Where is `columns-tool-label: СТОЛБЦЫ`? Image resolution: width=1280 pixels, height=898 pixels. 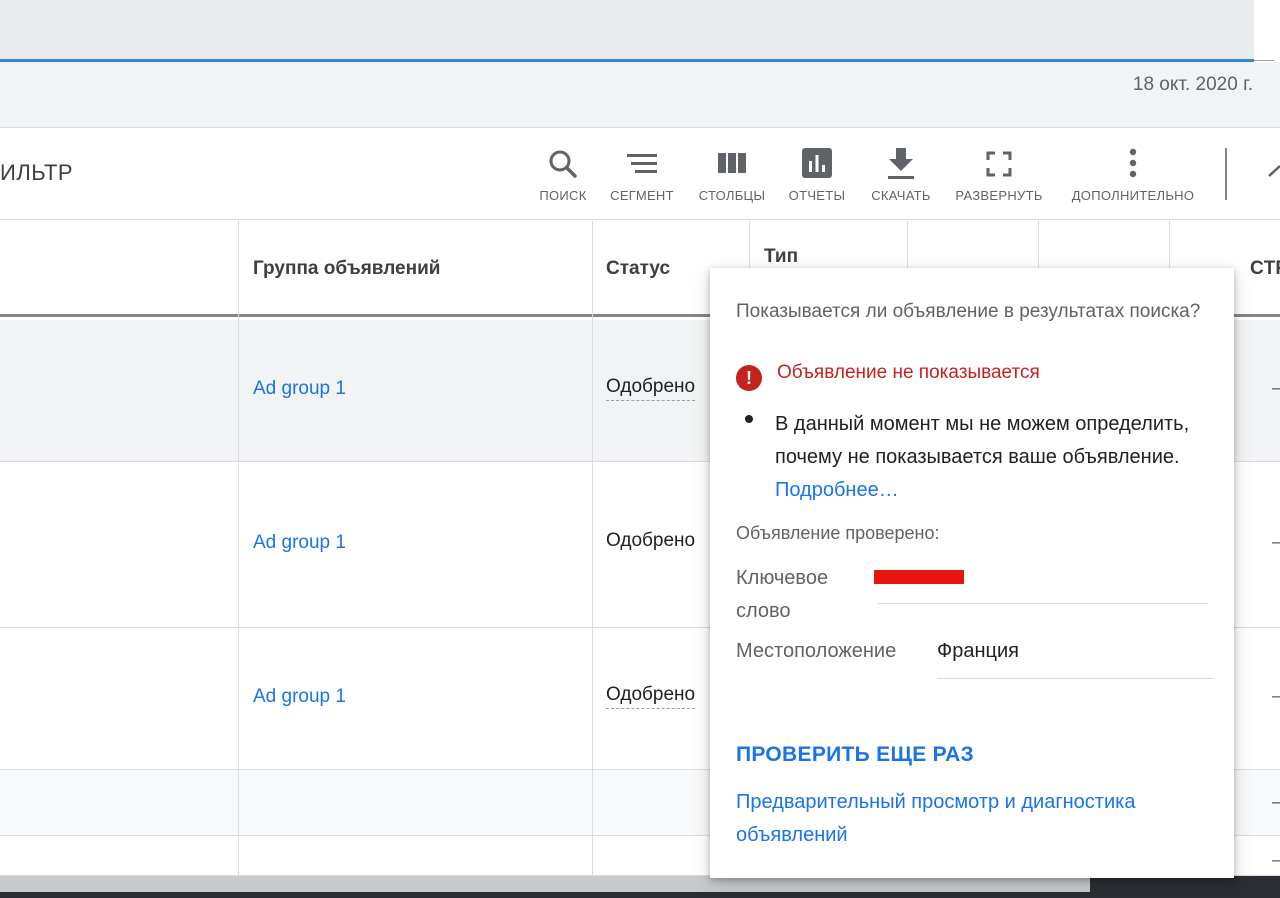
columns-tool-label: СТОЛБЦЫ is located at coordinates (732, 195).